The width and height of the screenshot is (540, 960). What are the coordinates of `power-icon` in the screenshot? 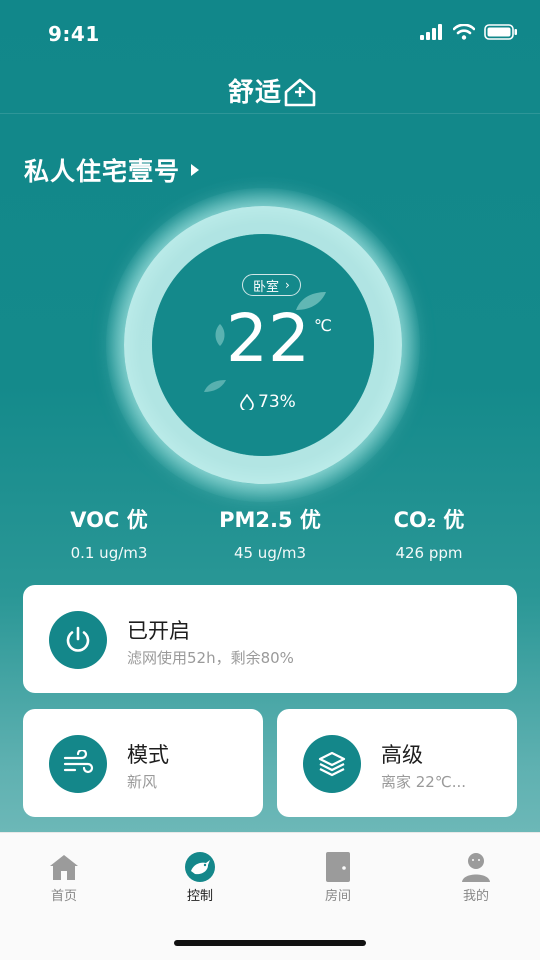 It's located at (78, 639).